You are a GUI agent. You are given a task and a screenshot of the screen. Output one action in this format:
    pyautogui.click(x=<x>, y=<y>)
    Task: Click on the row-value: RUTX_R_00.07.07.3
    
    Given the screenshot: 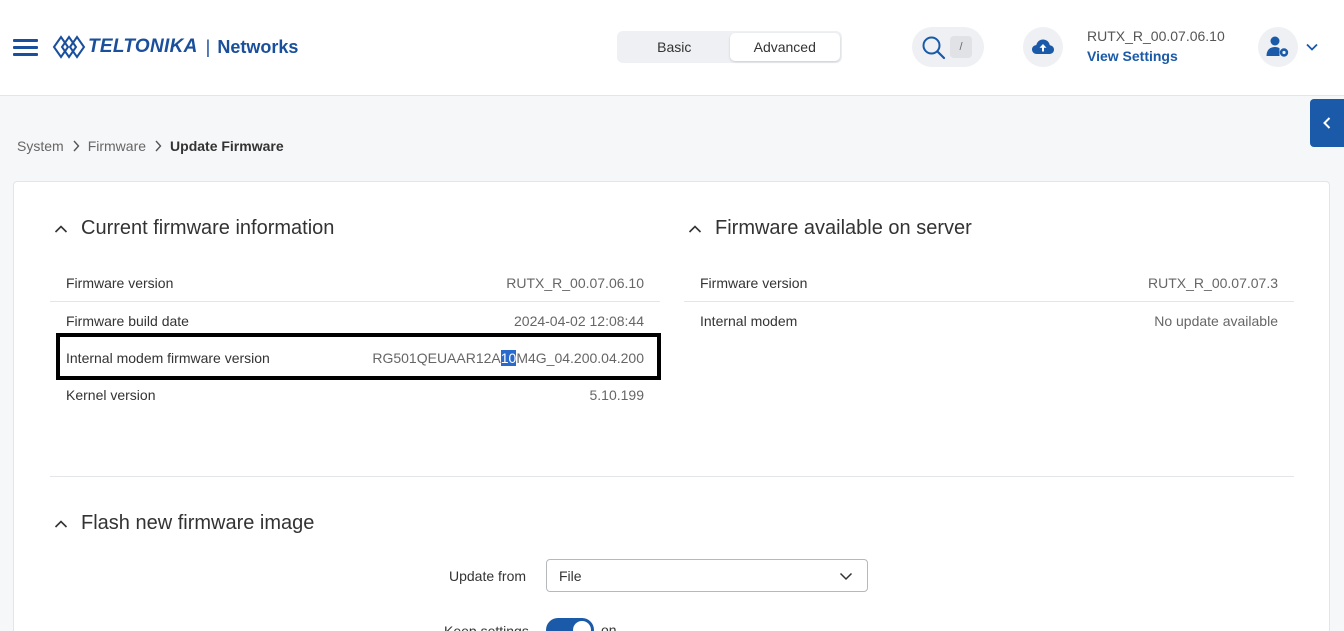 What is the action you would take?
    pyautogui.click(x=1213, y=283)
    